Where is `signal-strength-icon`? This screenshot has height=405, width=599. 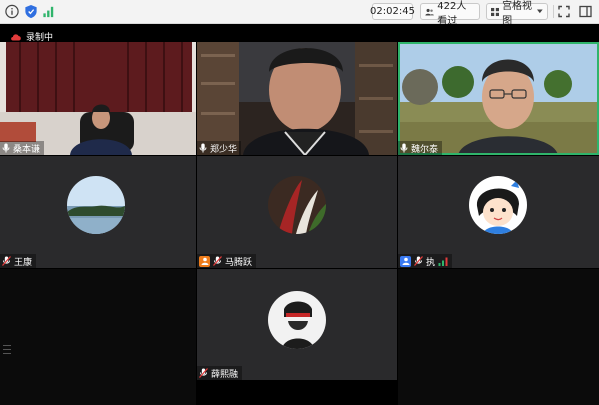
signal-strength-icon is located at coordinates (443, 261).